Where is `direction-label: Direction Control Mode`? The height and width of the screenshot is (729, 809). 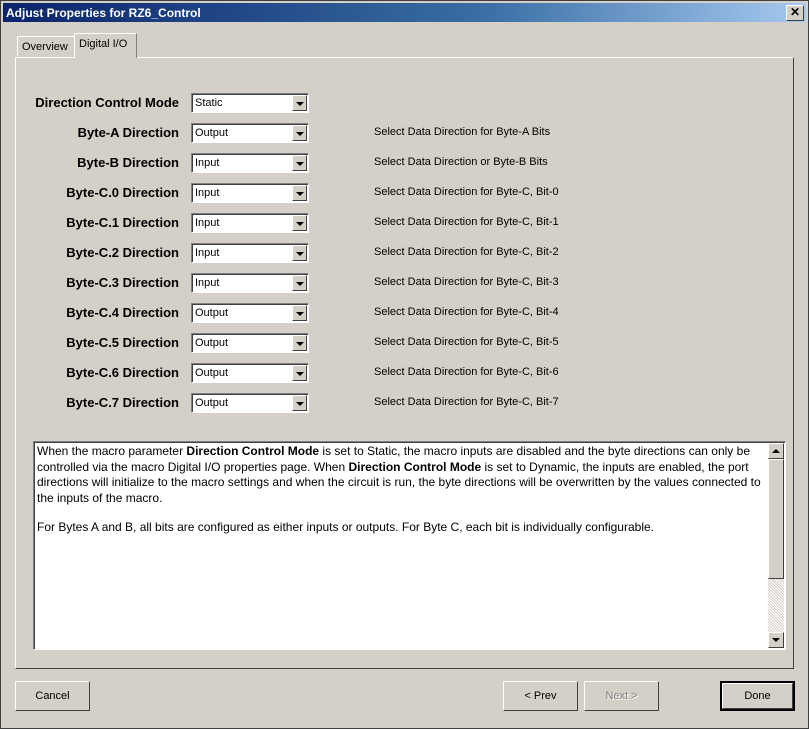
direction-label: Direction Control Mode is located at coordinates (107, 102).